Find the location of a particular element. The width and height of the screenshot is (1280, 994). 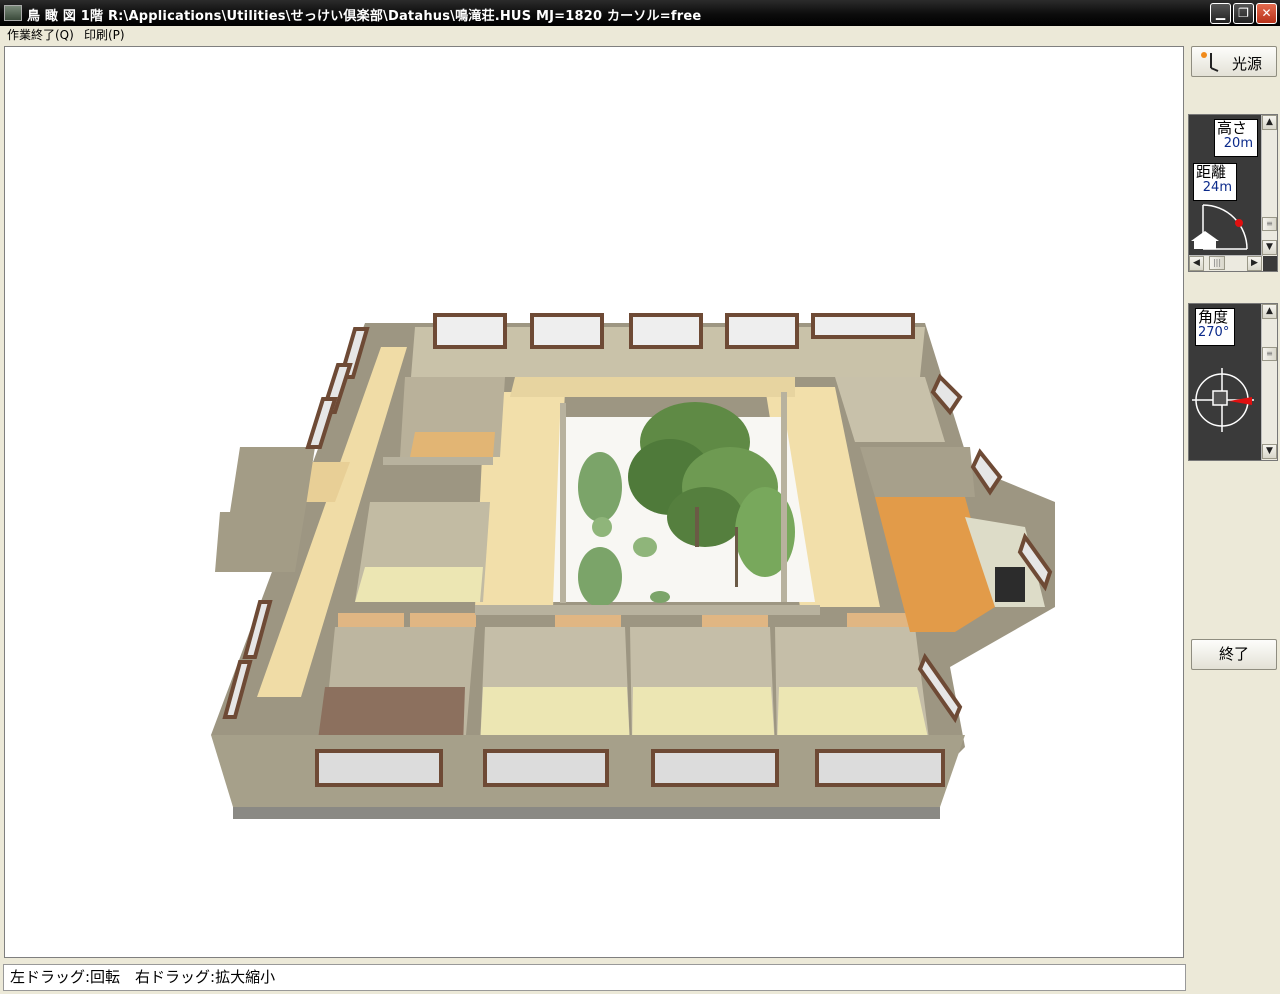

light-source-button: 光源 is located at coordinates (1234, 61).